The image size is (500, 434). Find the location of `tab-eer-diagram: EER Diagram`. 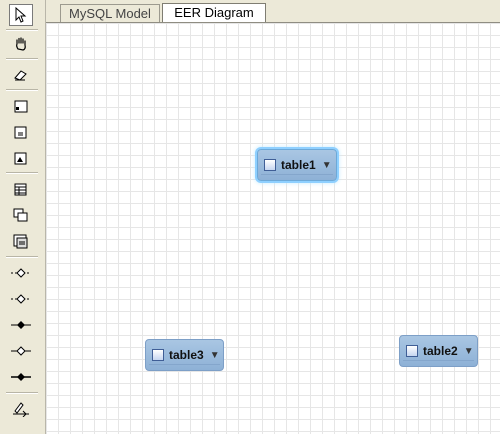

tab-eer-diagram: EER Diagram is located at coordinates (214, 13).